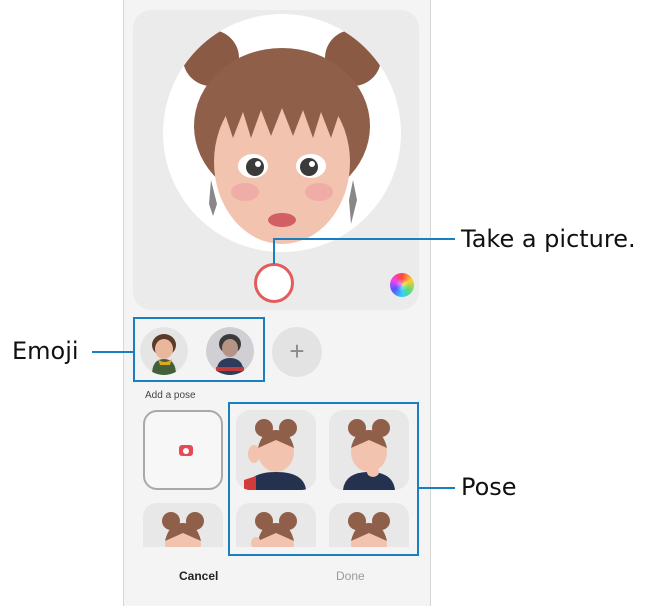 This screenshot has height=606, width=648. I want to click on done-button: Done, so click(350, 576).